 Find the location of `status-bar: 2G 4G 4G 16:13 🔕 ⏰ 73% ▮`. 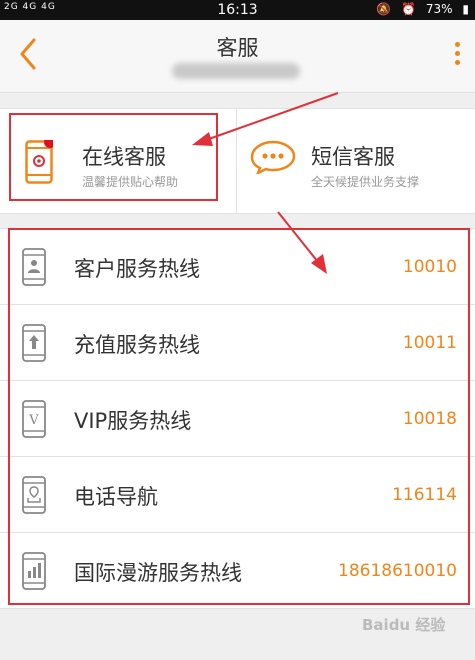

status-bar: 2G 4G 4G 16:13 🔕 ⏰ 73% ▮ is located at coordinates (237, 10).